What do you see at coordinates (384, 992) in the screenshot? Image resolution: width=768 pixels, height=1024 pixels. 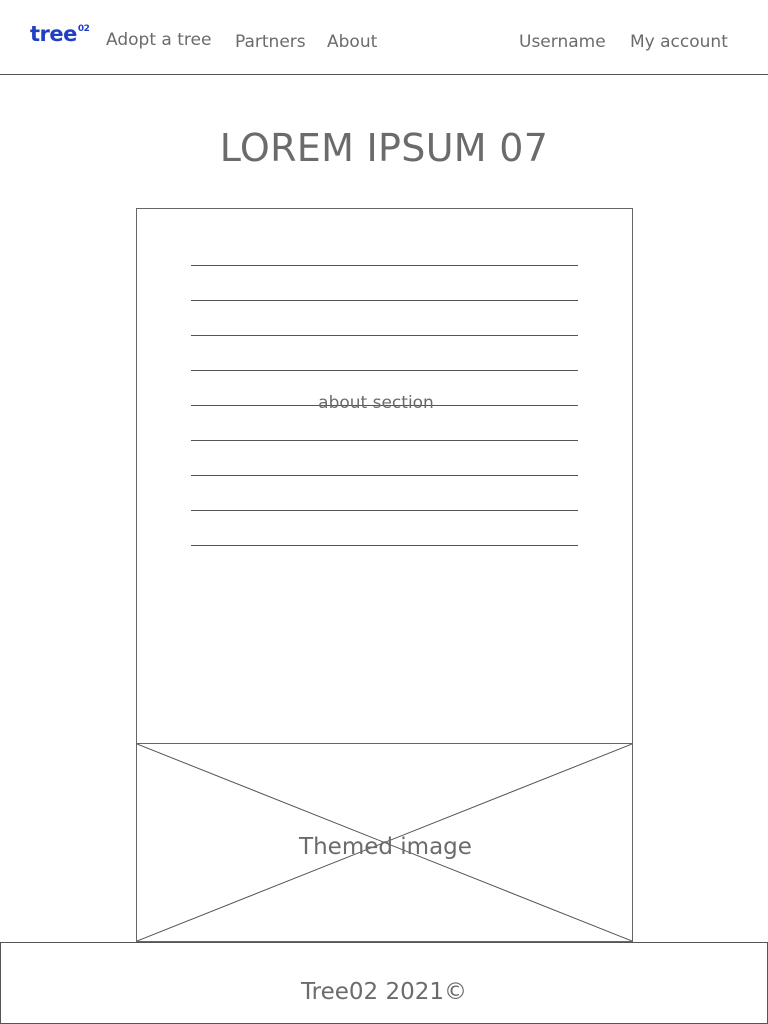 I see `footer-copyright: Tree02 2021©` at bounding box center [384, 992].